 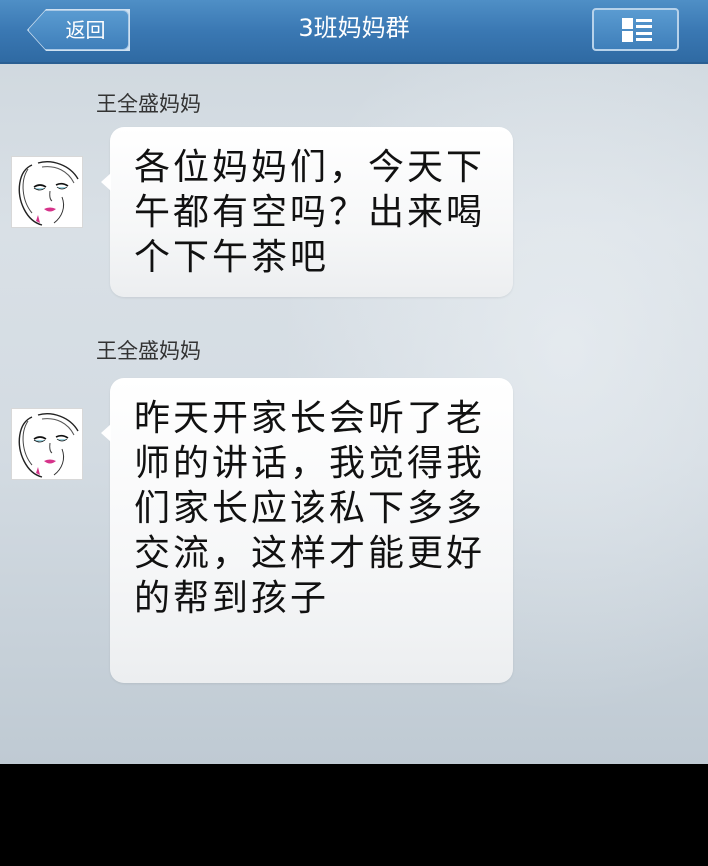 What do you see at coordinates (78, 30) in the screenshot?
I see `back-button: 返回` at bounding box center [78, 30].